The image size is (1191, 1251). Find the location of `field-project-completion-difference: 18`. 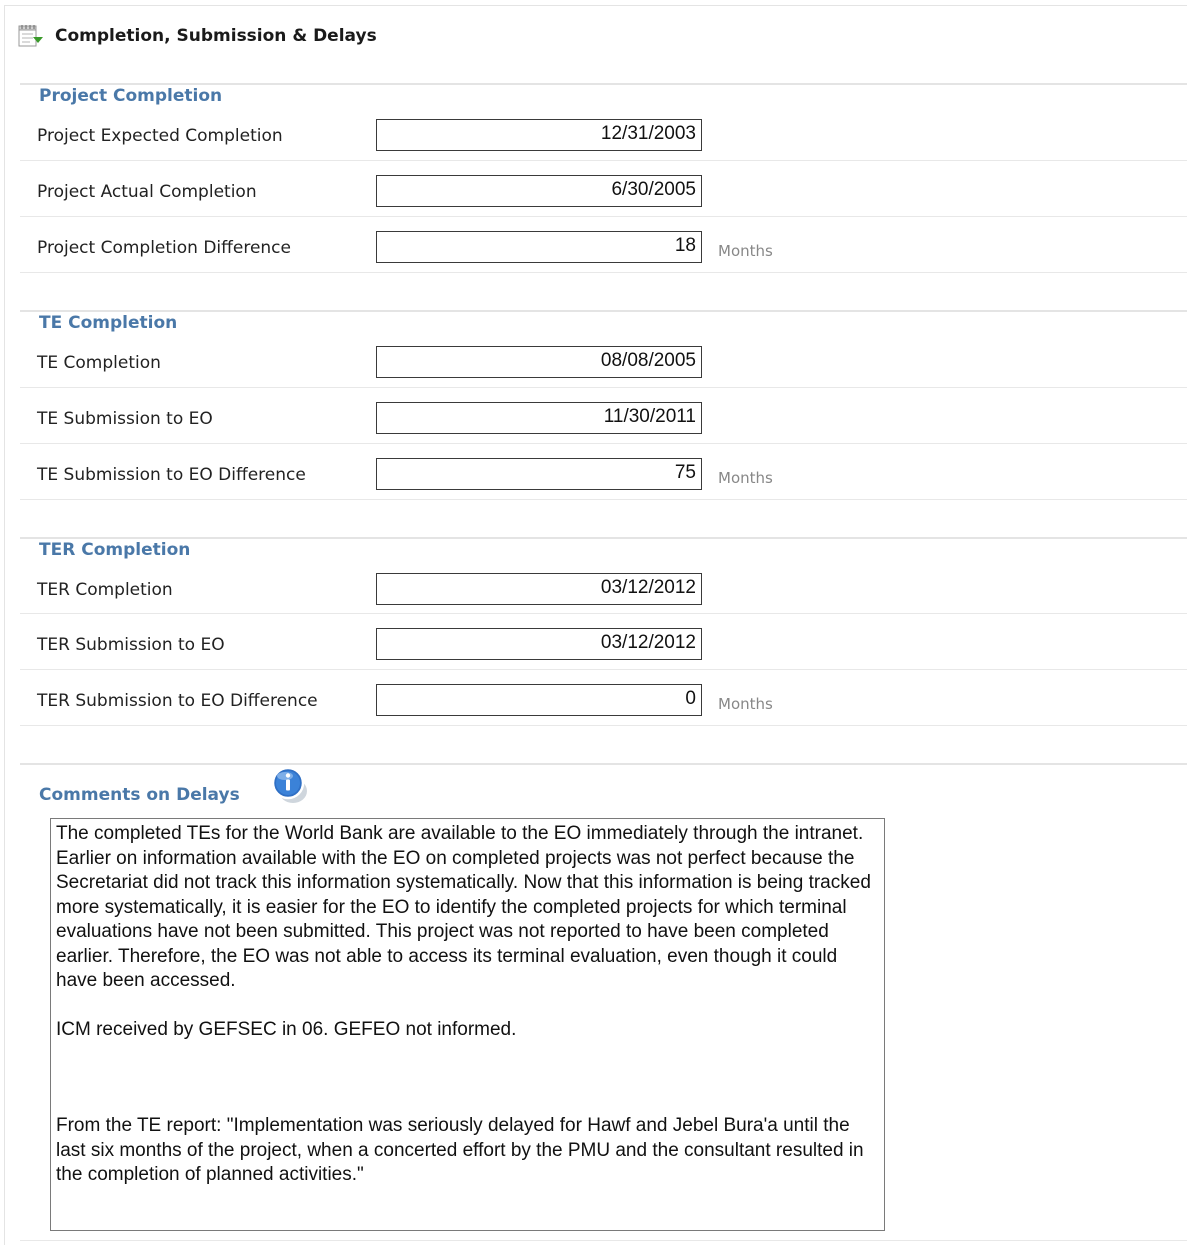

field-project-completion-difference: 18 is located at coordinates (539, 247).